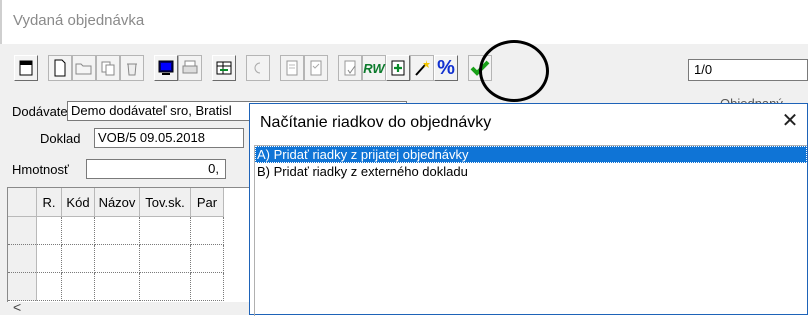  Describe the element at coordinates (78, 202) in the screenshot. I see `column-header-code: Kód` at that location.